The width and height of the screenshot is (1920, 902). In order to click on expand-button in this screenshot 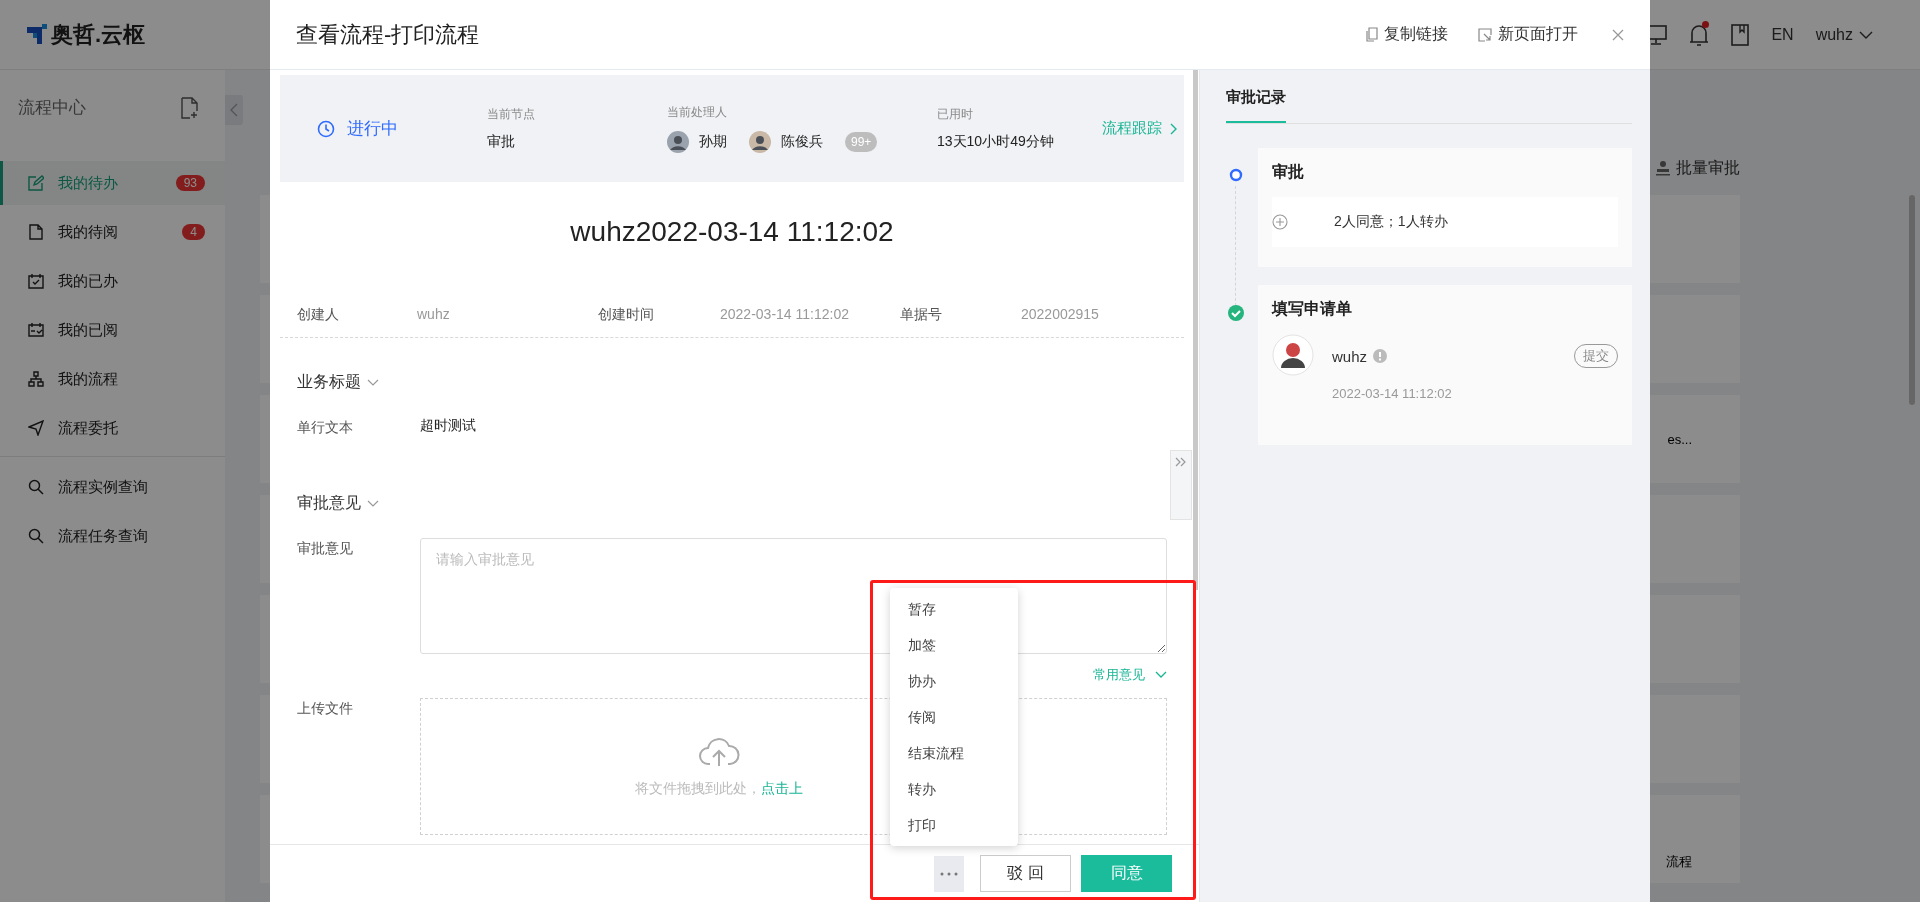, I will do `click(1181, 485)`.